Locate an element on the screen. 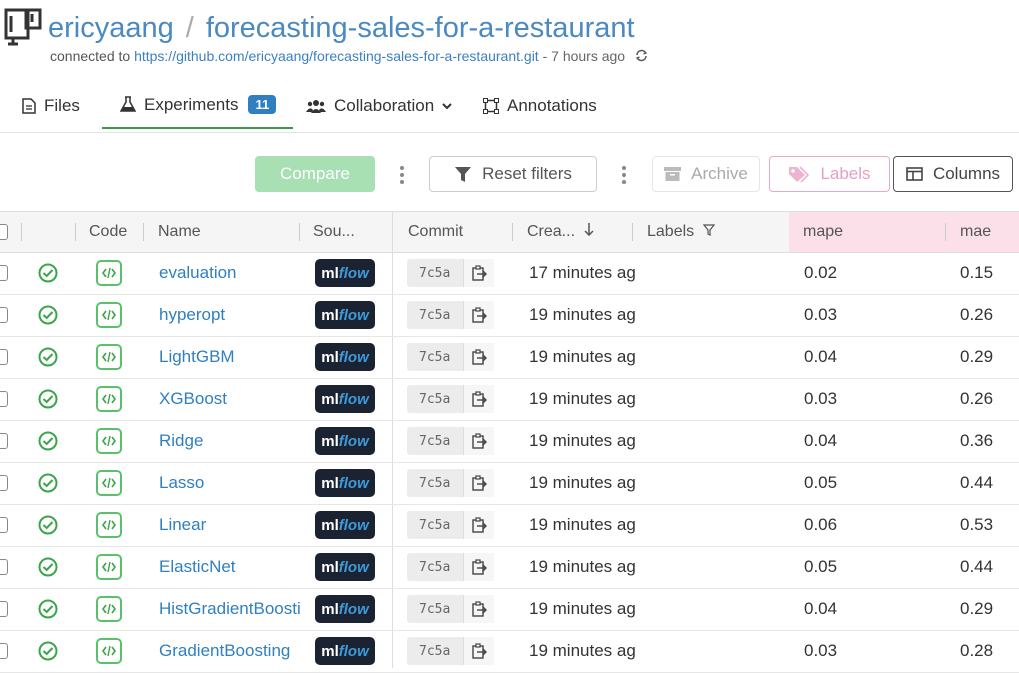 The image size is (1019, 673). experiment-name-link: Linear is located at coordinates (182, 525).